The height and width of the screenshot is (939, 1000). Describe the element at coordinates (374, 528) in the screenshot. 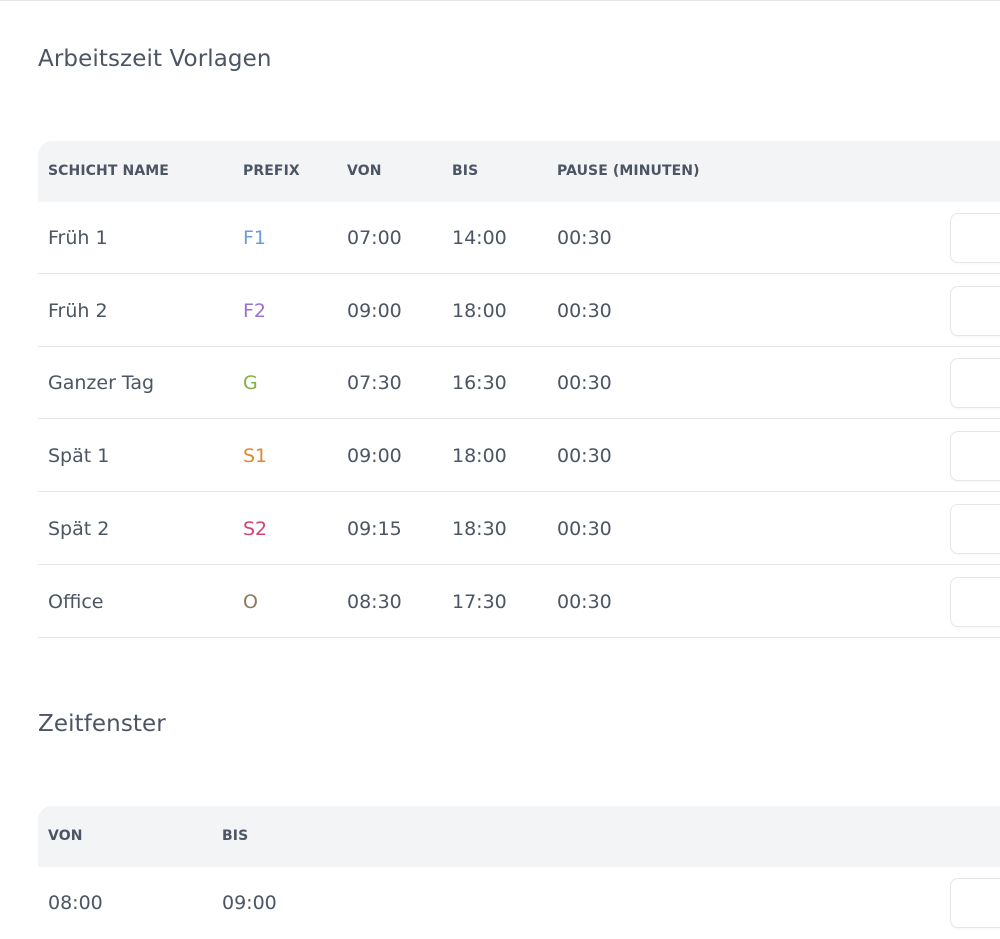

I see `shift-from: 09:15` at that location.